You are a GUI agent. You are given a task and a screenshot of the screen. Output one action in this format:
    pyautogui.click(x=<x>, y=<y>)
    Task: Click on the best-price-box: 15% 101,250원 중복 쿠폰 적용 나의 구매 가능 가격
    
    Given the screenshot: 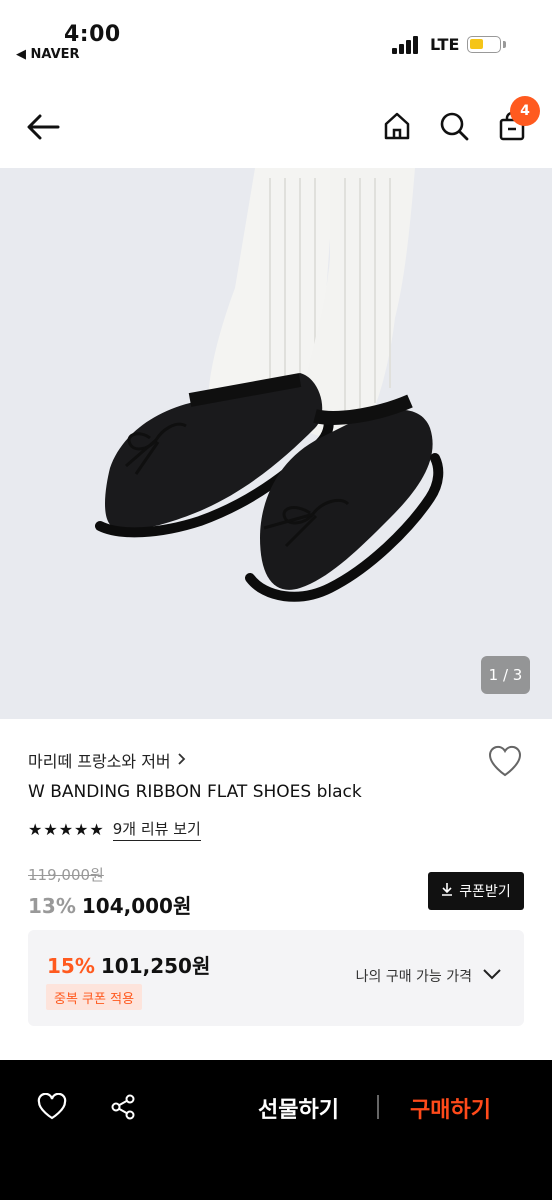 What is the action you would take?
    pyautogui.click(x=276, y=978)
    